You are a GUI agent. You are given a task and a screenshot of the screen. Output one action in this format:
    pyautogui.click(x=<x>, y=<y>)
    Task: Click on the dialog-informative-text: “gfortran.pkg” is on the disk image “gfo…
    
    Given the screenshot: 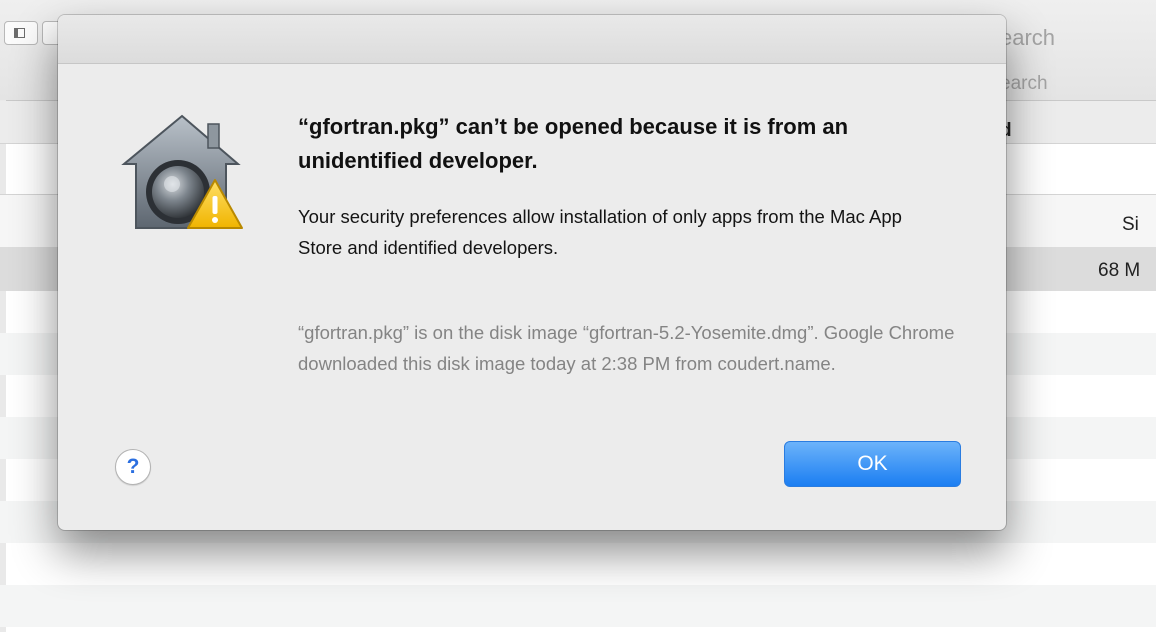 What is the action you would take?
    pyautogui.click(x=626, y=348)
    